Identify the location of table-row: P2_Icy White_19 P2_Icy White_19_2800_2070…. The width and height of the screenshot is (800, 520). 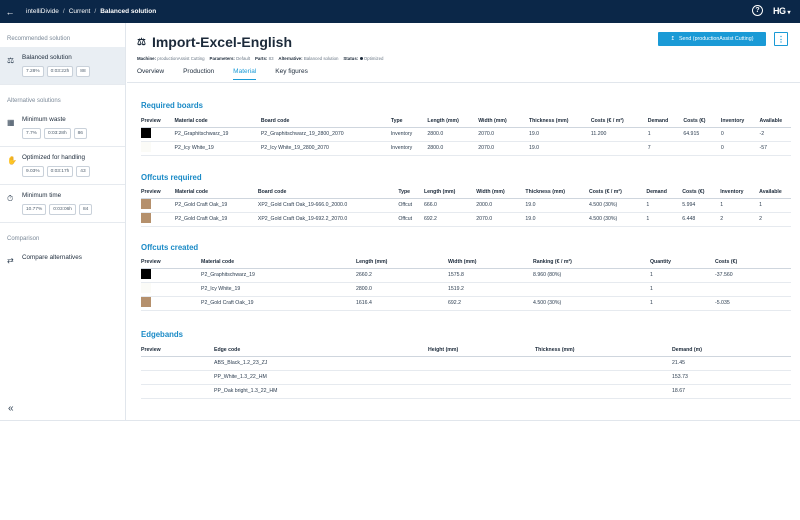
(466, 148).